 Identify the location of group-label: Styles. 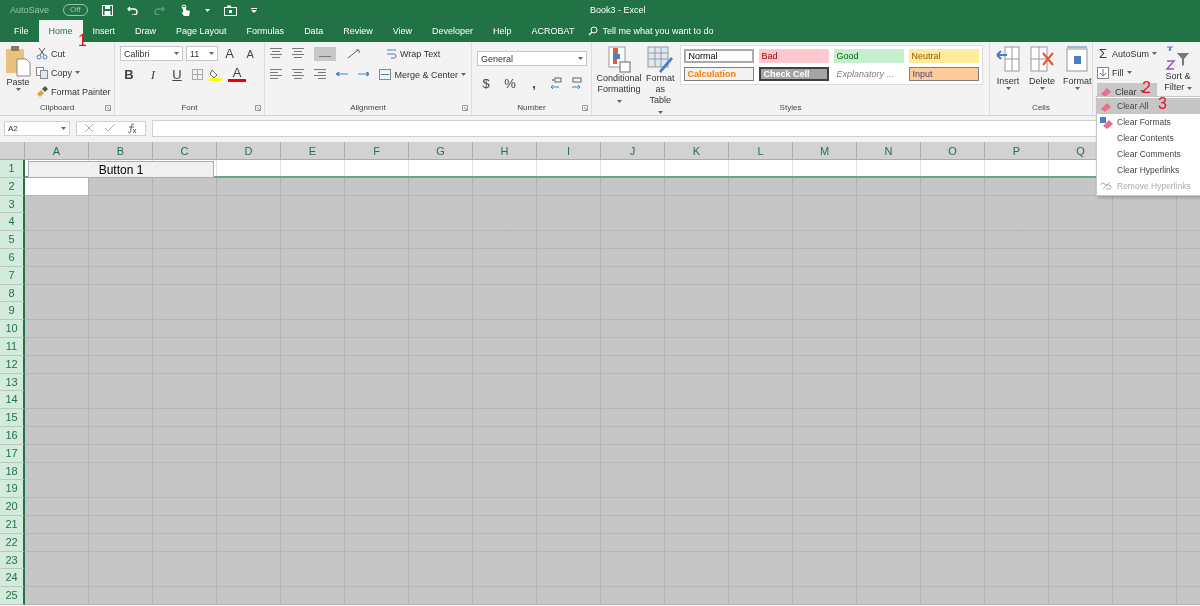
(790, 107).